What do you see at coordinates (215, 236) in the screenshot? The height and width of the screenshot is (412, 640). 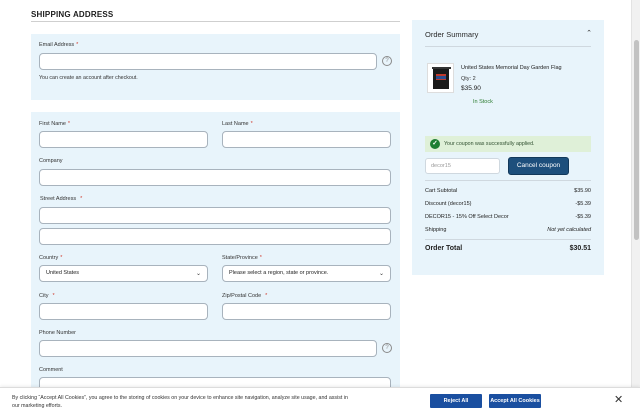 I see `street-line2-field` at bounding box center [215, 236].